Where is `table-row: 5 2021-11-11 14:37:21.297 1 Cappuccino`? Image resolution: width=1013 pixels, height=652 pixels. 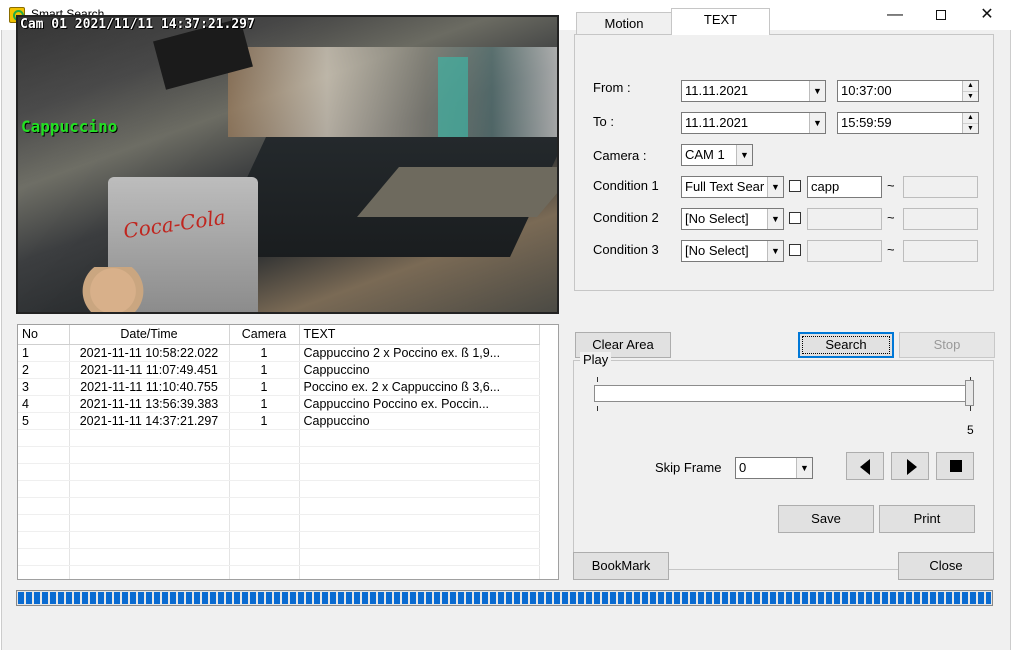
table-row: 5 2021-11-11 14:37:21.297 1 Cappuccino is located at coordinates (279, 421).